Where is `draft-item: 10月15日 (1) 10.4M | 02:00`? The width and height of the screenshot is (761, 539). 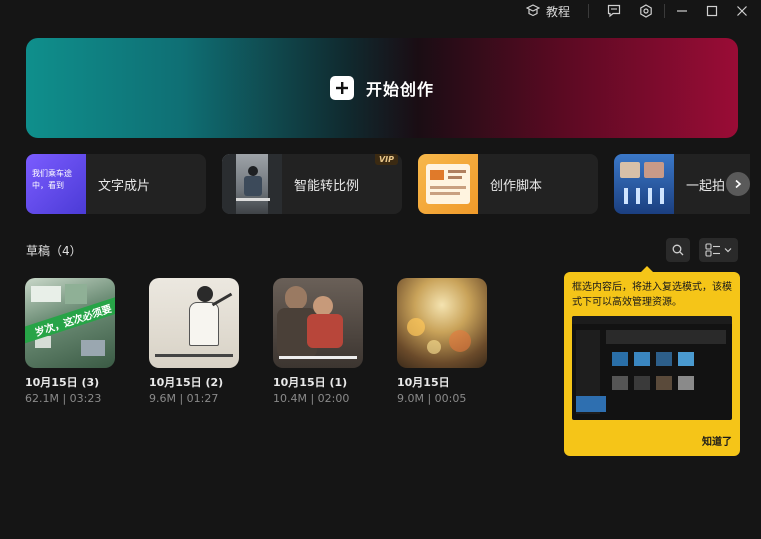 draft-item: 10月15日 (1) 10.4M | 02:00 is located at coordinates (319, 341).